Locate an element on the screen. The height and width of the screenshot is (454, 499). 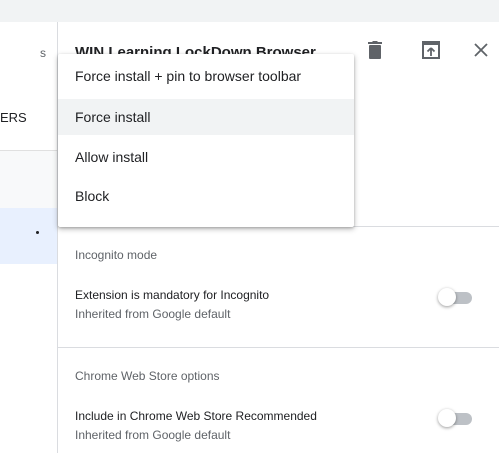
incognito-setting-title: Extension is mandatory for Incognito is located at coordinates (172, 295).